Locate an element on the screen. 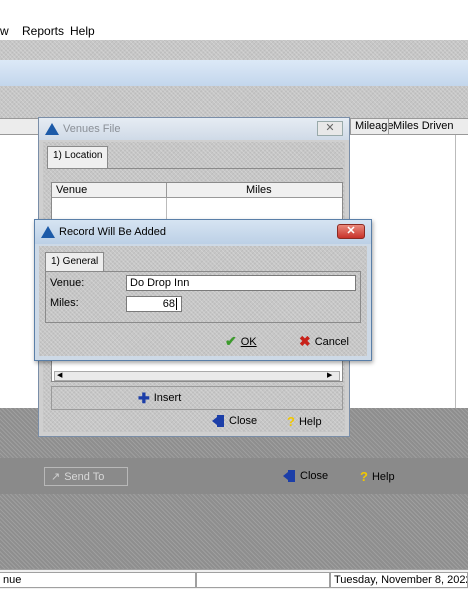 The height and width of the screenshot is (589, 468). horizontal-scrollbar: ◀ ▶ is located at coordinates (197, 376).